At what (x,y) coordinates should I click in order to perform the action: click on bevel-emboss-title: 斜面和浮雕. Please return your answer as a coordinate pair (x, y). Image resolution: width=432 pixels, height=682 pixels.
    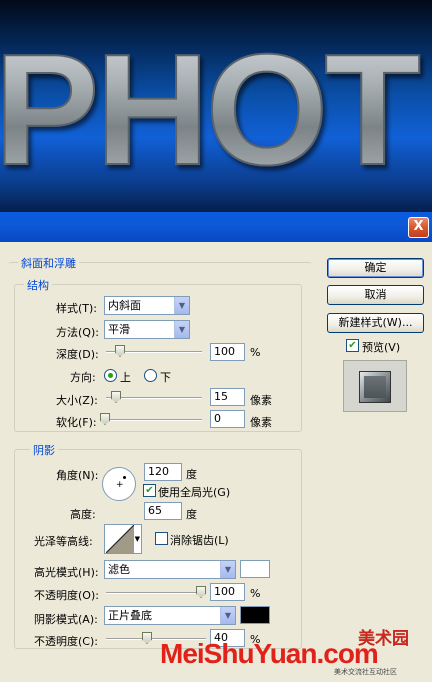
    Looking at the image, I should click on (48, 263).